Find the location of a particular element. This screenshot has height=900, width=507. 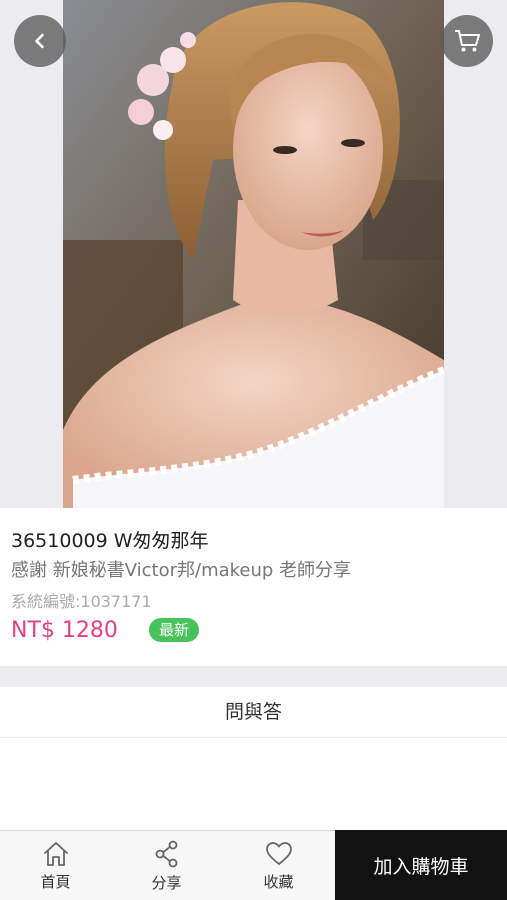

back-button is located at coordinates (40, 41).